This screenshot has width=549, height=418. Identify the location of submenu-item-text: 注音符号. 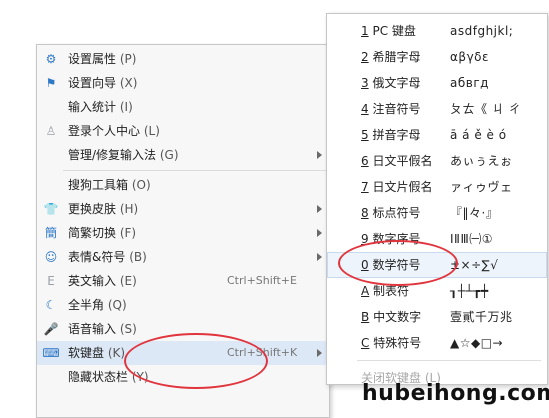
(396, 109).